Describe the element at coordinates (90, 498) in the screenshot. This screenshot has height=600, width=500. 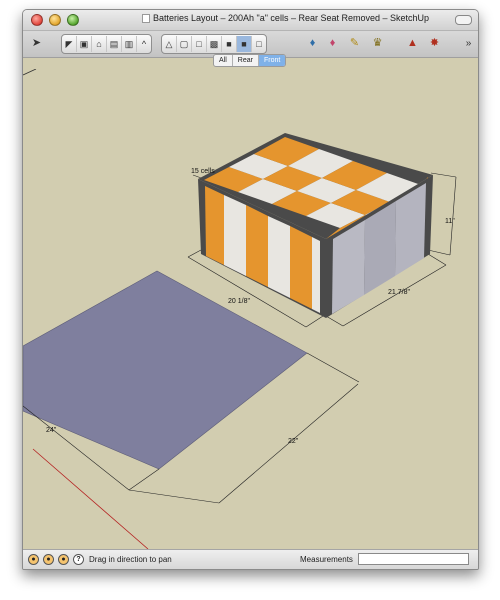
I see `red-axis-line` at that location.